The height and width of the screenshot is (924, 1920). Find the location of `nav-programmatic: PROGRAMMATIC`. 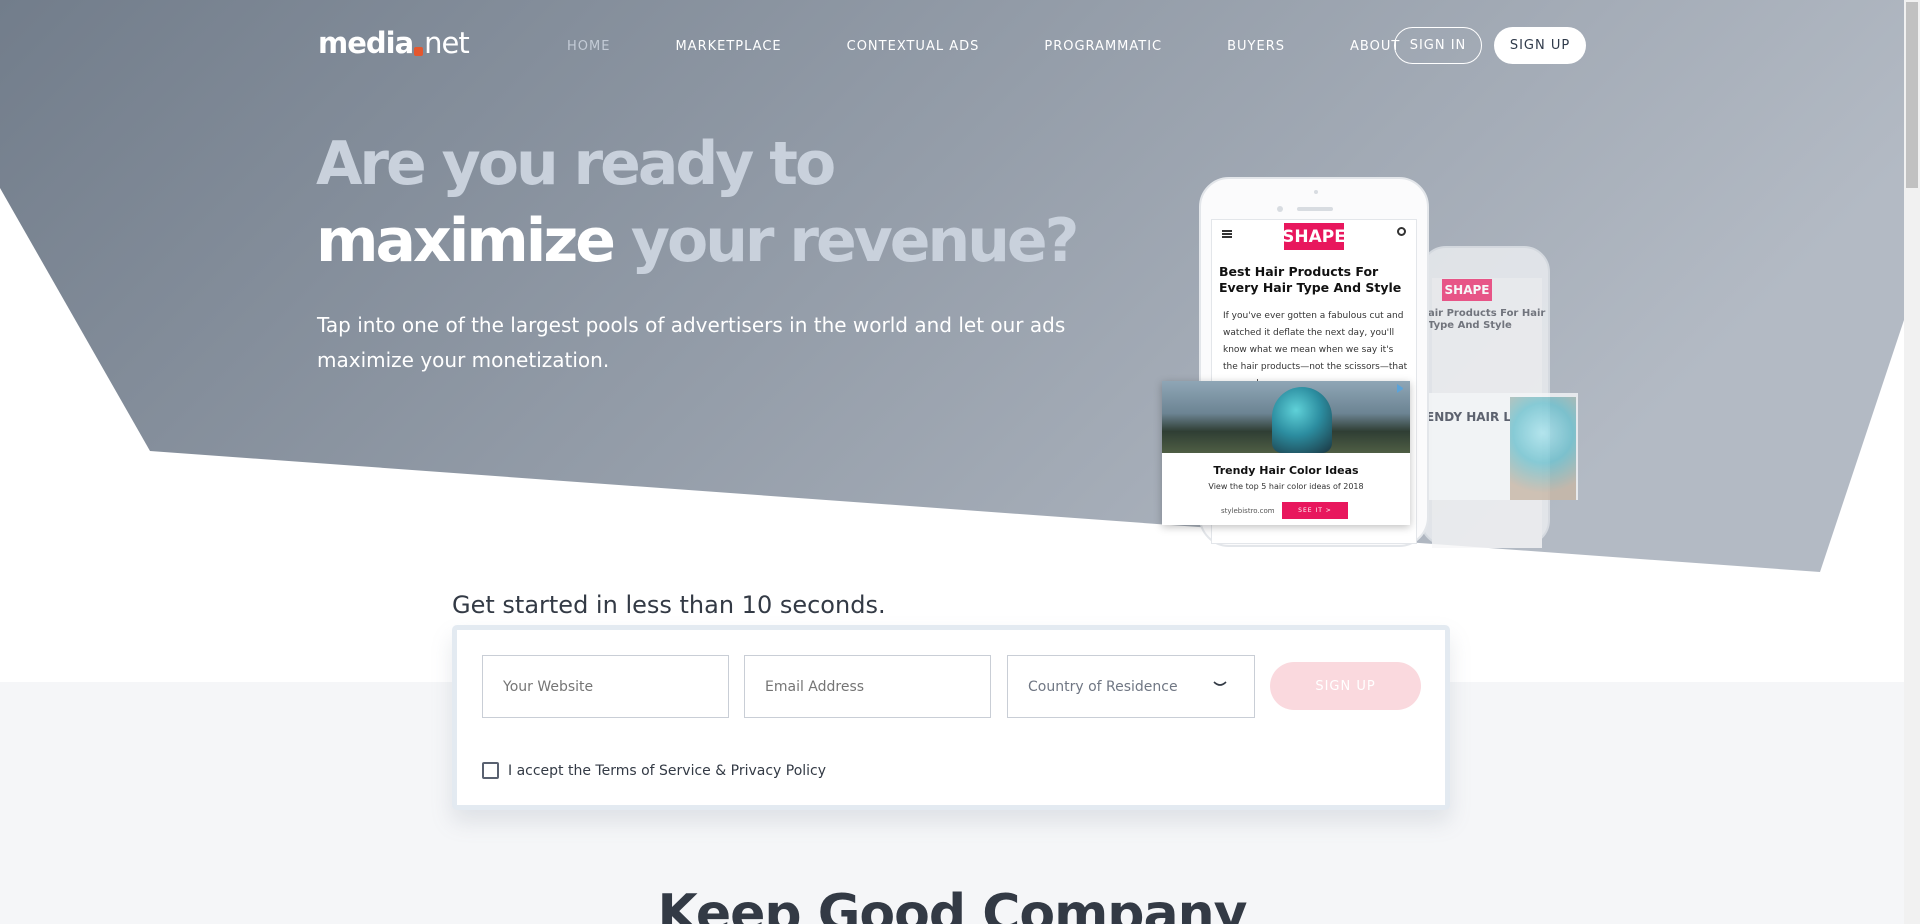

nav-programmatic: PROGRAMMATIC is located at coordinates (1103, 46).